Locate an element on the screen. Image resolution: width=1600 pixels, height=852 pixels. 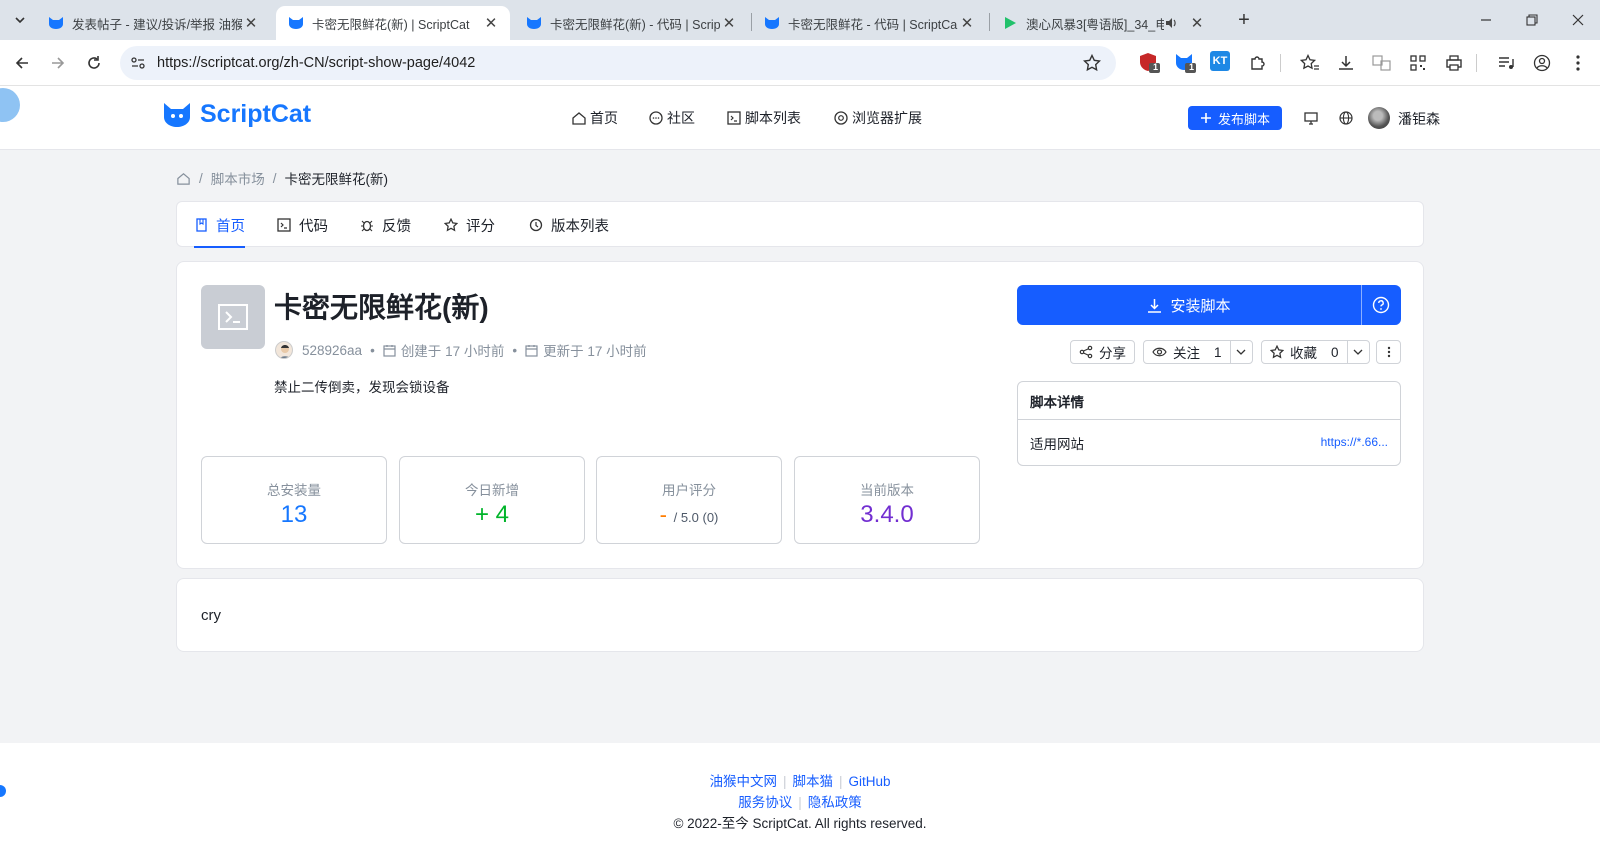
browser-tab-1: 发表帖子 - 建议/投诉/举报 油猴 ✕ is located at coordinates (153, 23).